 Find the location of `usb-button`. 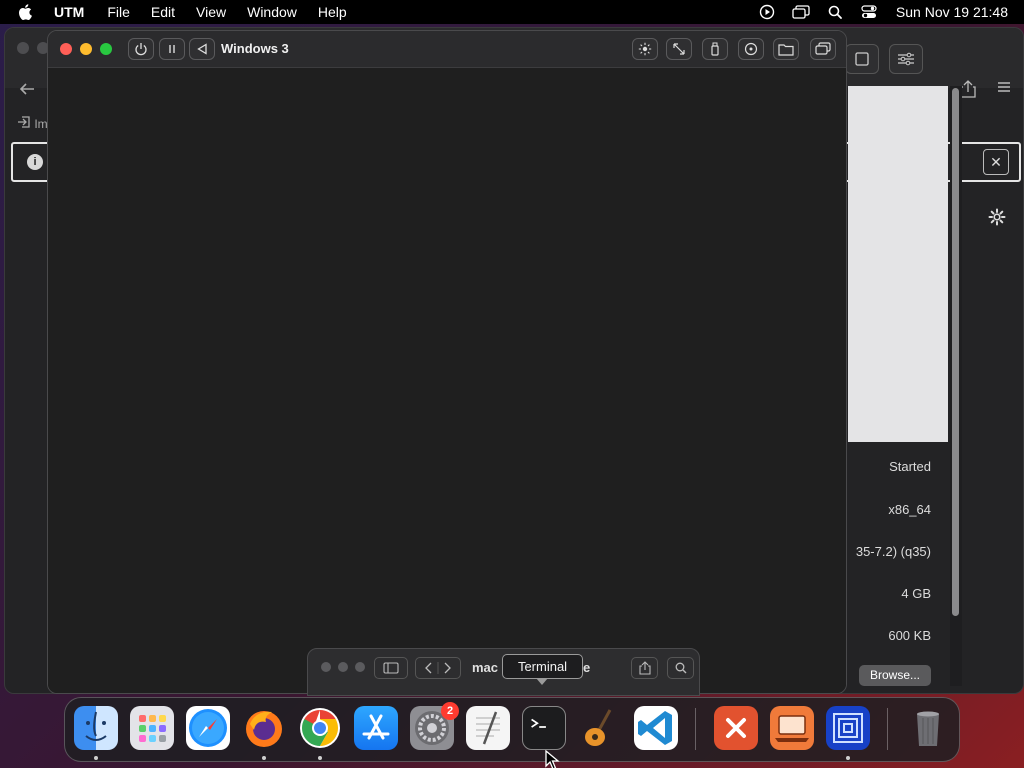

usb-button is located at coordinates (715, 49).